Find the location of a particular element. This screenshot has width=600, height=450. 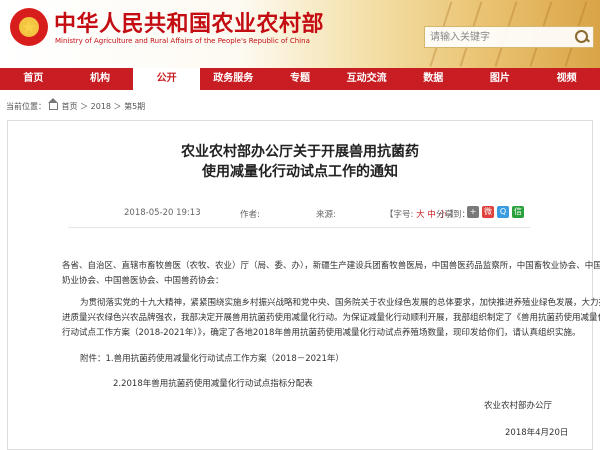

nav-item-video: 视频 is located at coordinates (566, 79).